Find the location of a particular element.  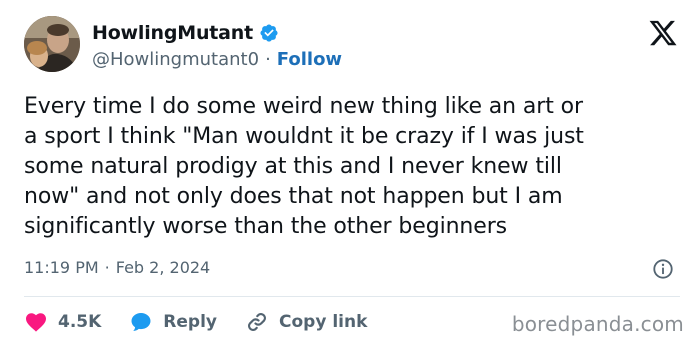

author-handle-row: @Howlingmutant0 · Follow is located at coordinates (217, 59).